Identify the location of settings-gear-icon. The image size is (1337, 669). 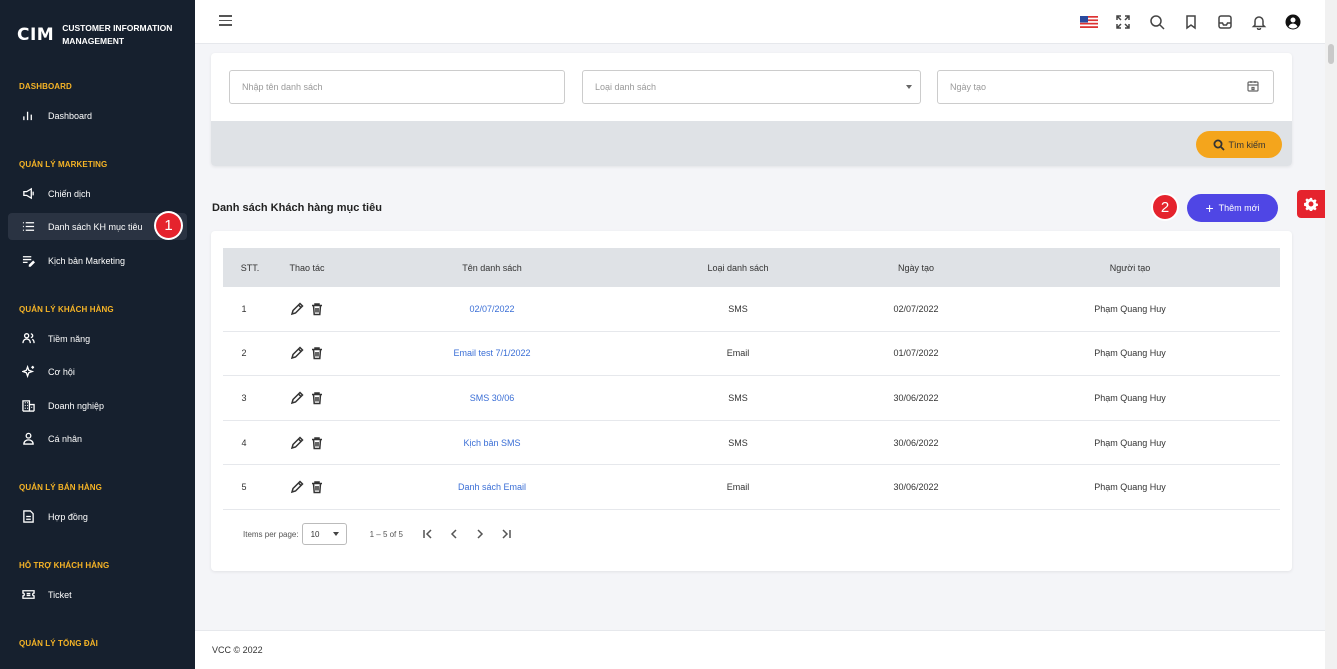
(1311, 204).